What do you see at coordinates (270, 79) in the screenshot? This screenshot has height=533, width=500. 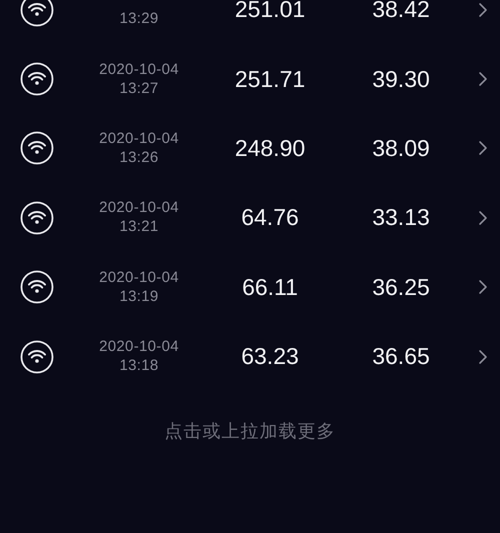 I see `download-speed: 251.71` at bounding box center [270, 79].